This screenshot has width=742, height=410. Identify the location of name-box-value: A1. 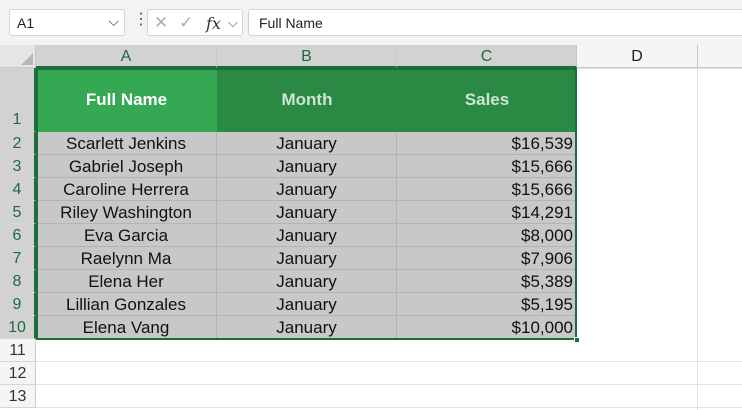
(26, 23).